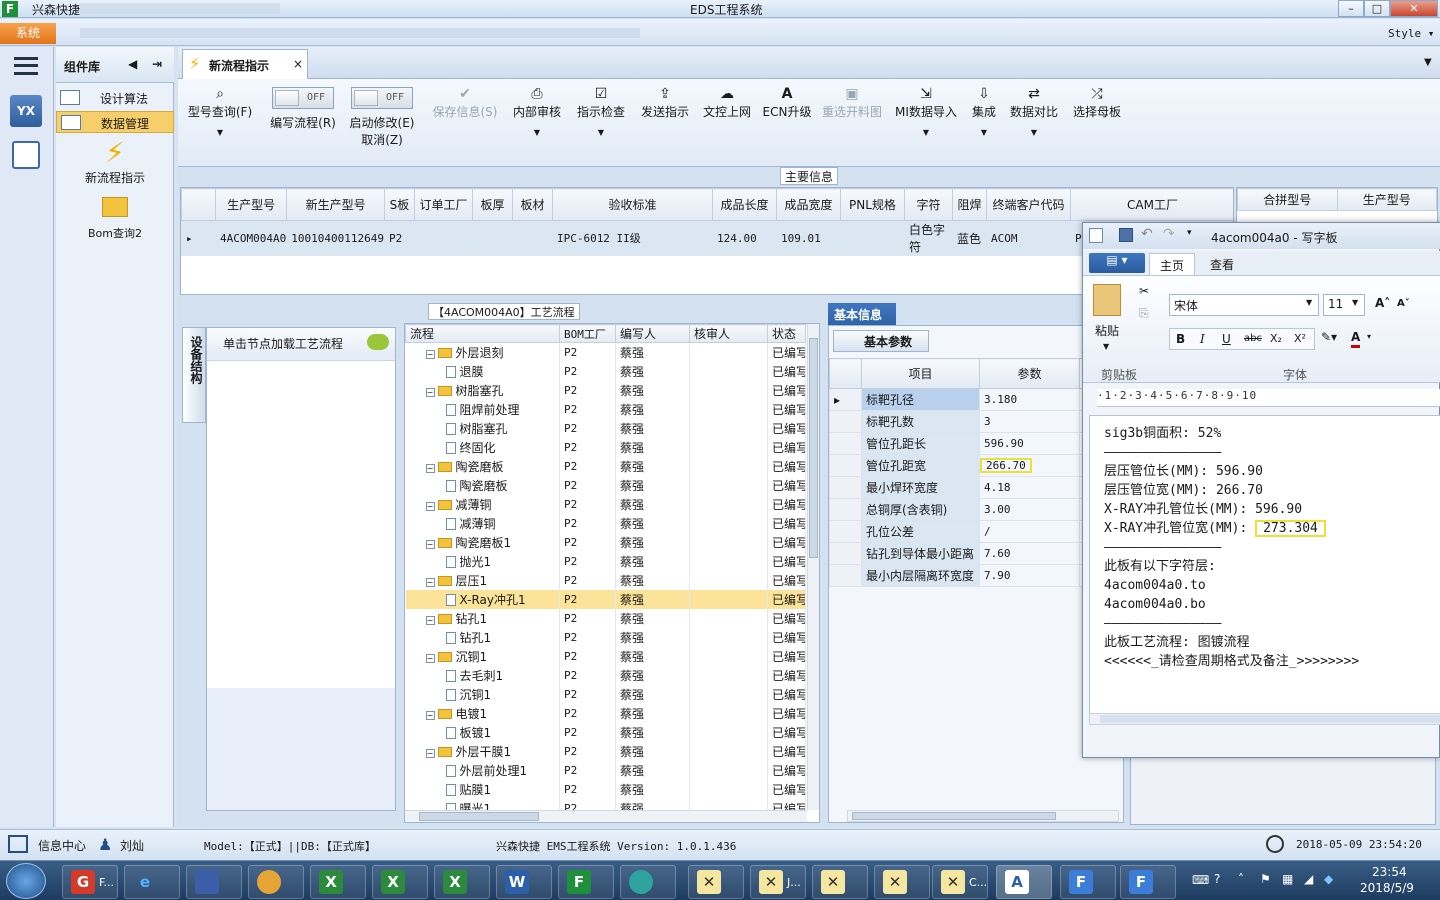 The width and height of the screenshot is (1440, 900). Describe the element at coordinates (303, 109) in the screenshot. I see `write-process-toggle: OFF 编写流程(R)` at that location.